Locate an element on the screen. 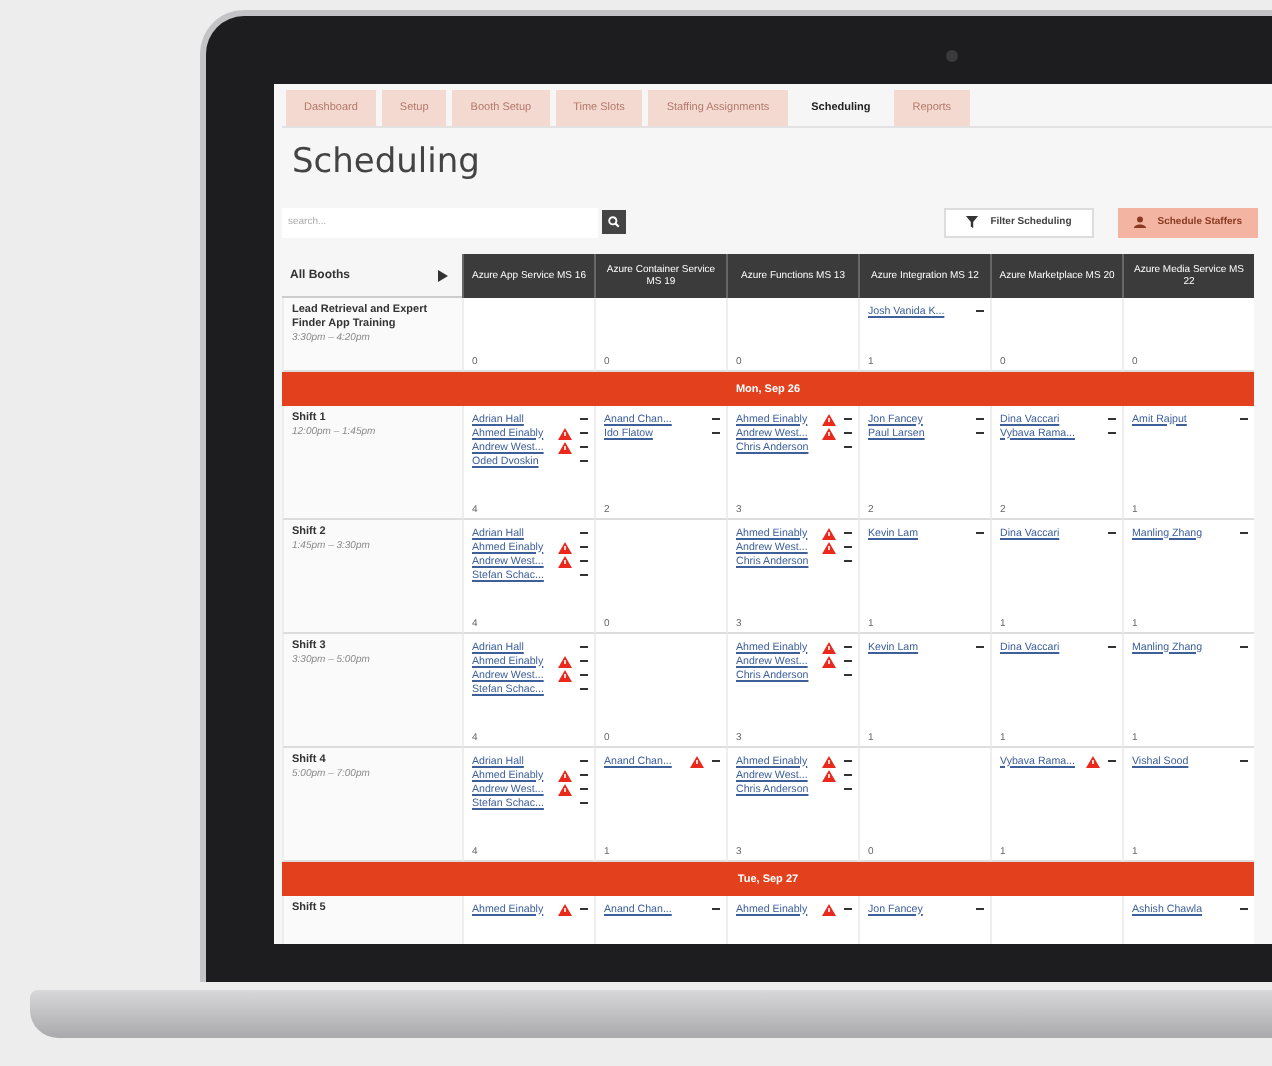 Image resolution: width=1272 pixels, height=1066 pixels. person-icon is located at coordinates (1139, 222).